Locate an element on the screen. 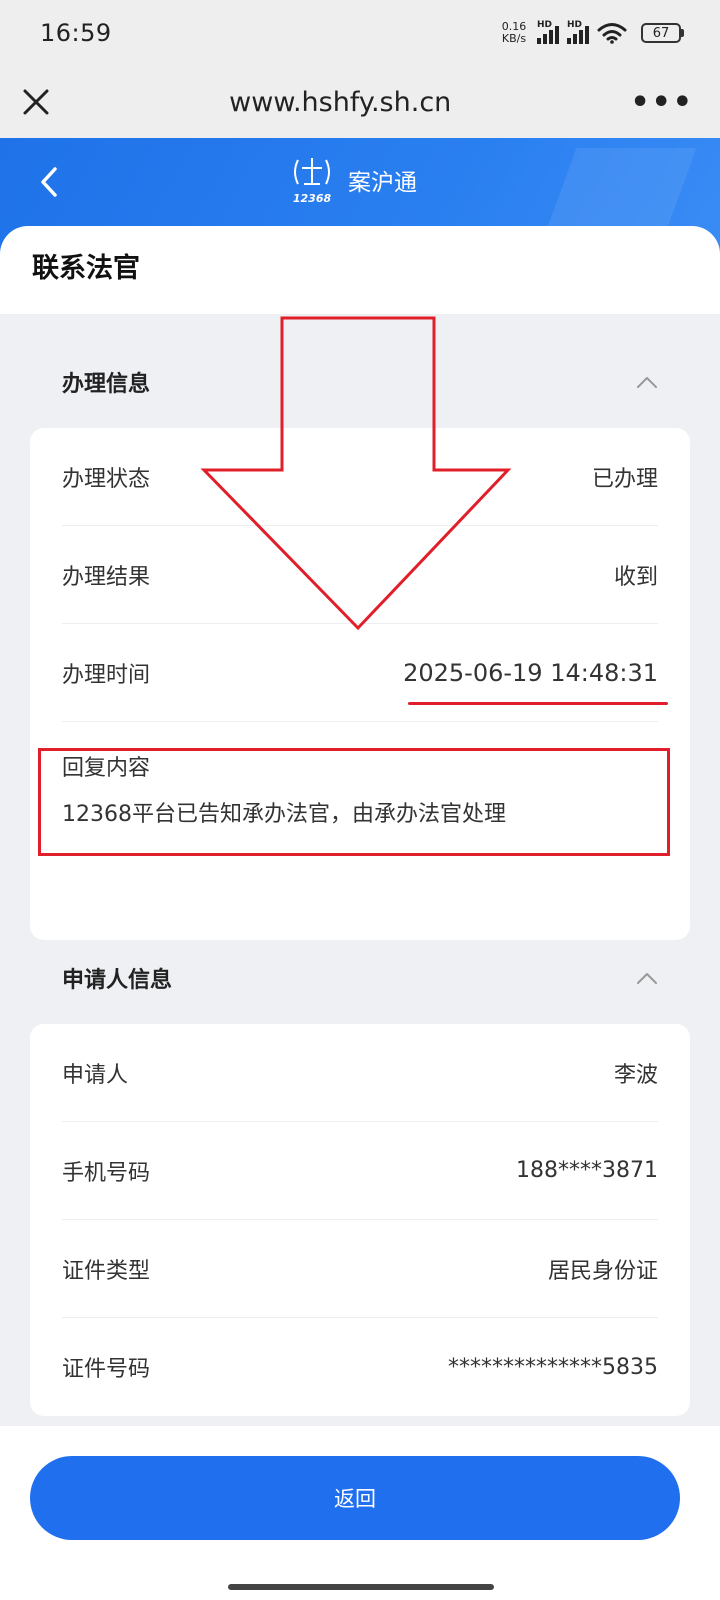 The width and height of the screenshot is (720, 1600). info-row: 证件类型 居民身份证 is located at coordinates (360, 1269).